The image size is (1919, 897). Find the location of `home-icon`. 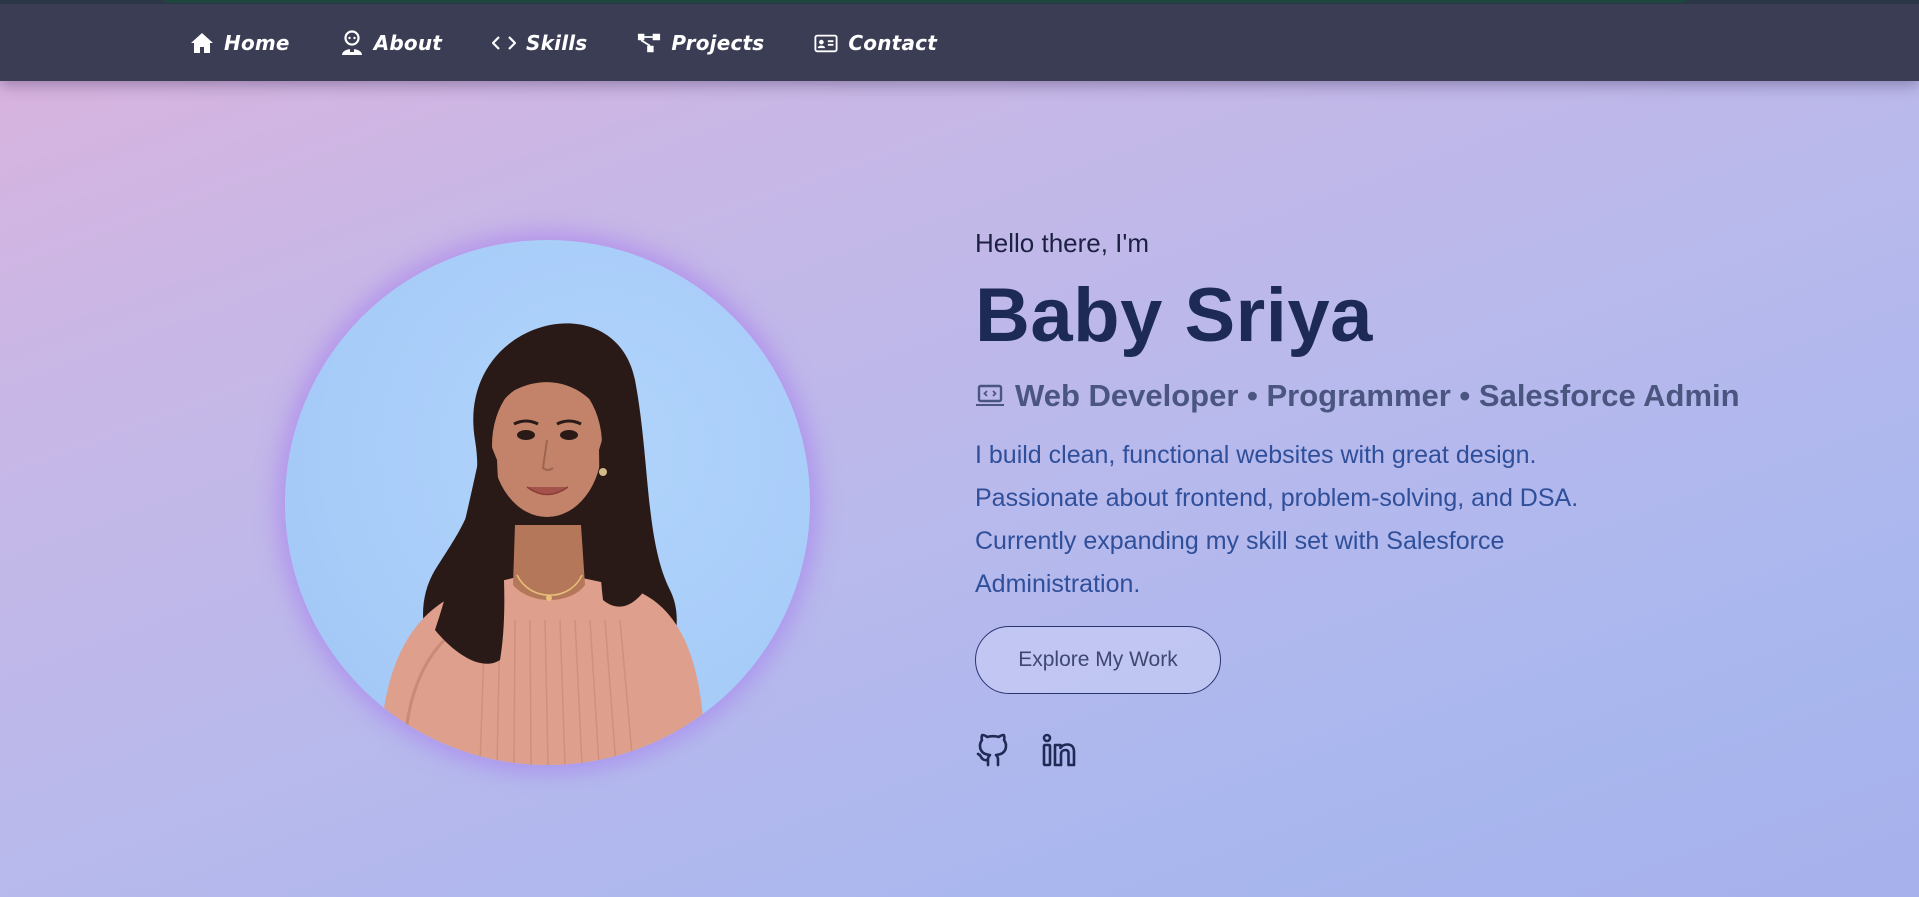

home-icon is located at coordinates (202, 43).